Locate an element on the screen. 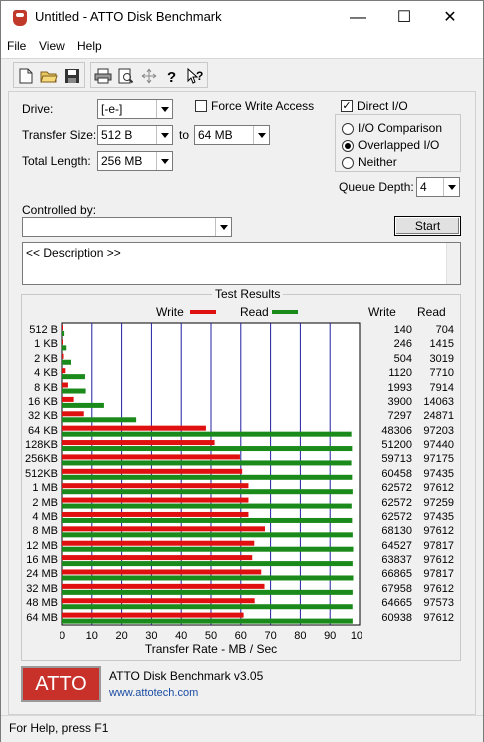 The width and height of the screenshot is (484, 742). io-comparison-label: I/O Comparison is located at coordinates (400, 128).